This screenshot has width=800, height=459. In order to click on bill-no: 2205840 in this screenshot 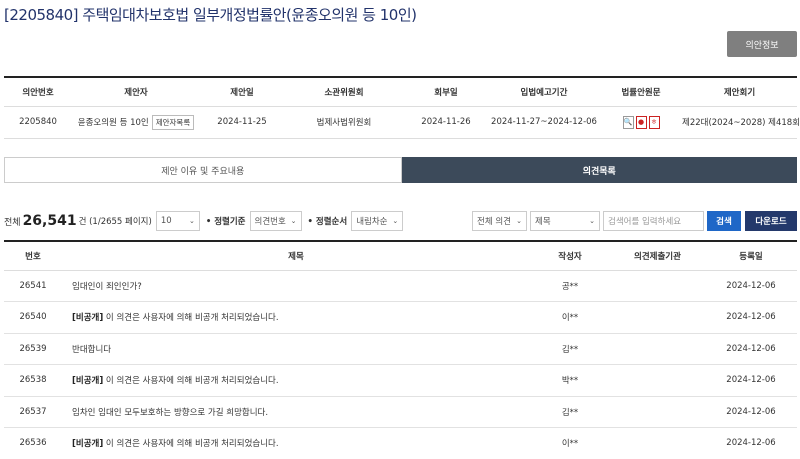, I will do `click(38, 122)`.